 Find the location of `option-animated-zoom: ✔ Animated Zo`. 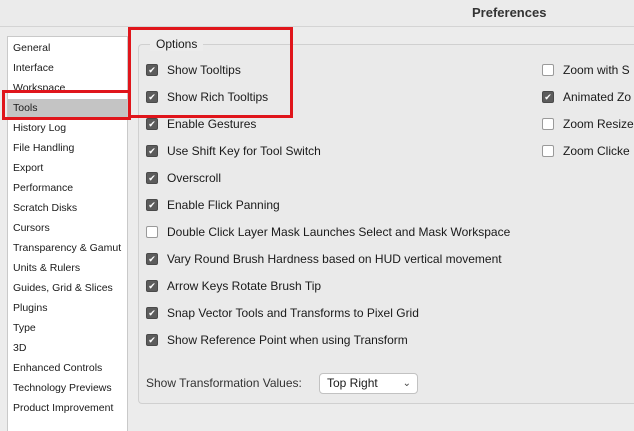

option-animated-zoom: ✔ Animated Zo is located at coordinates (588, 97).